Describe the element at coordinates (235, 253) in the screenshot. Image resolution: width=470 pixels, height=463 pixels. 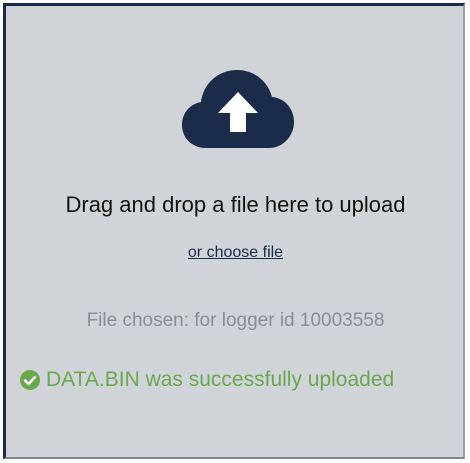
I see `choose-file-link: or choose file` at that location.